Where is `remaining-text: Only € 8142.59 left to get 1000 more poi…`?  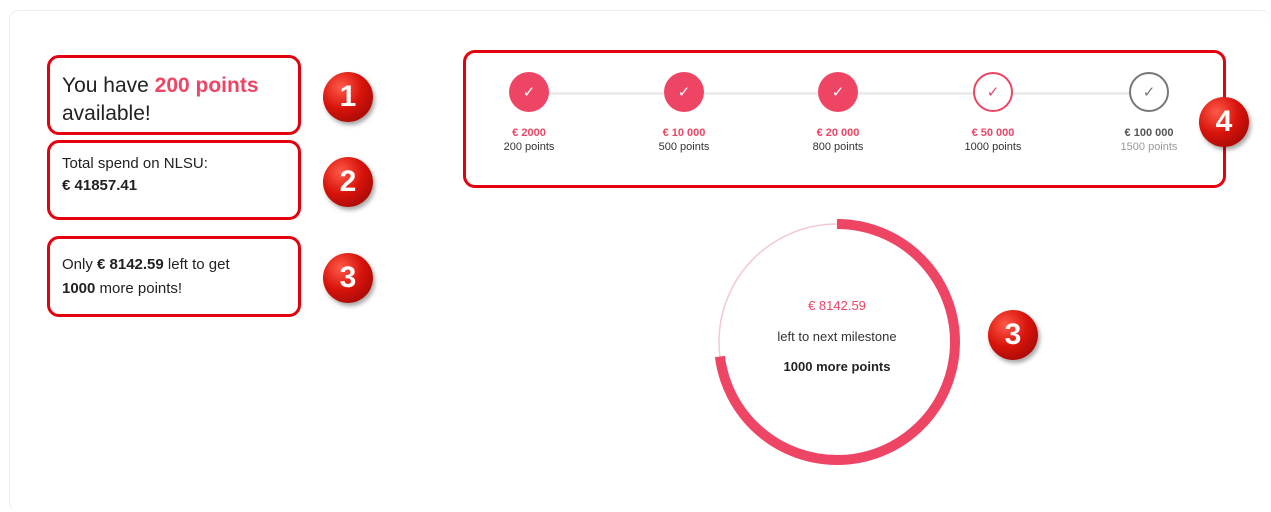 remaining-text: Only € 8142.59 left to get 1000 more poi… is located at coordinates (146, 276).